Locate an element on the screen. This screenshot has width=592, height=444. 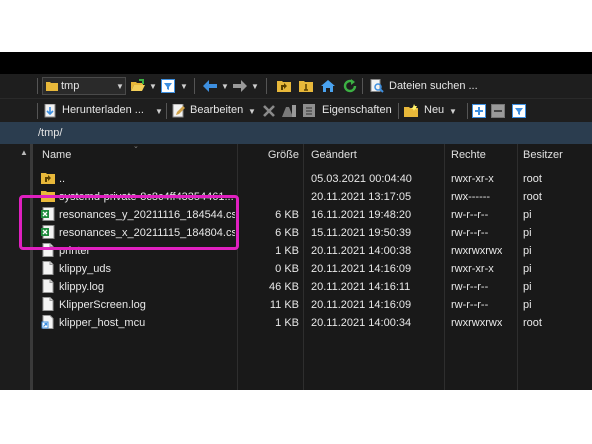
file-modified: 20.11.2021 14:00:34 is located at coordinates (361, 323).